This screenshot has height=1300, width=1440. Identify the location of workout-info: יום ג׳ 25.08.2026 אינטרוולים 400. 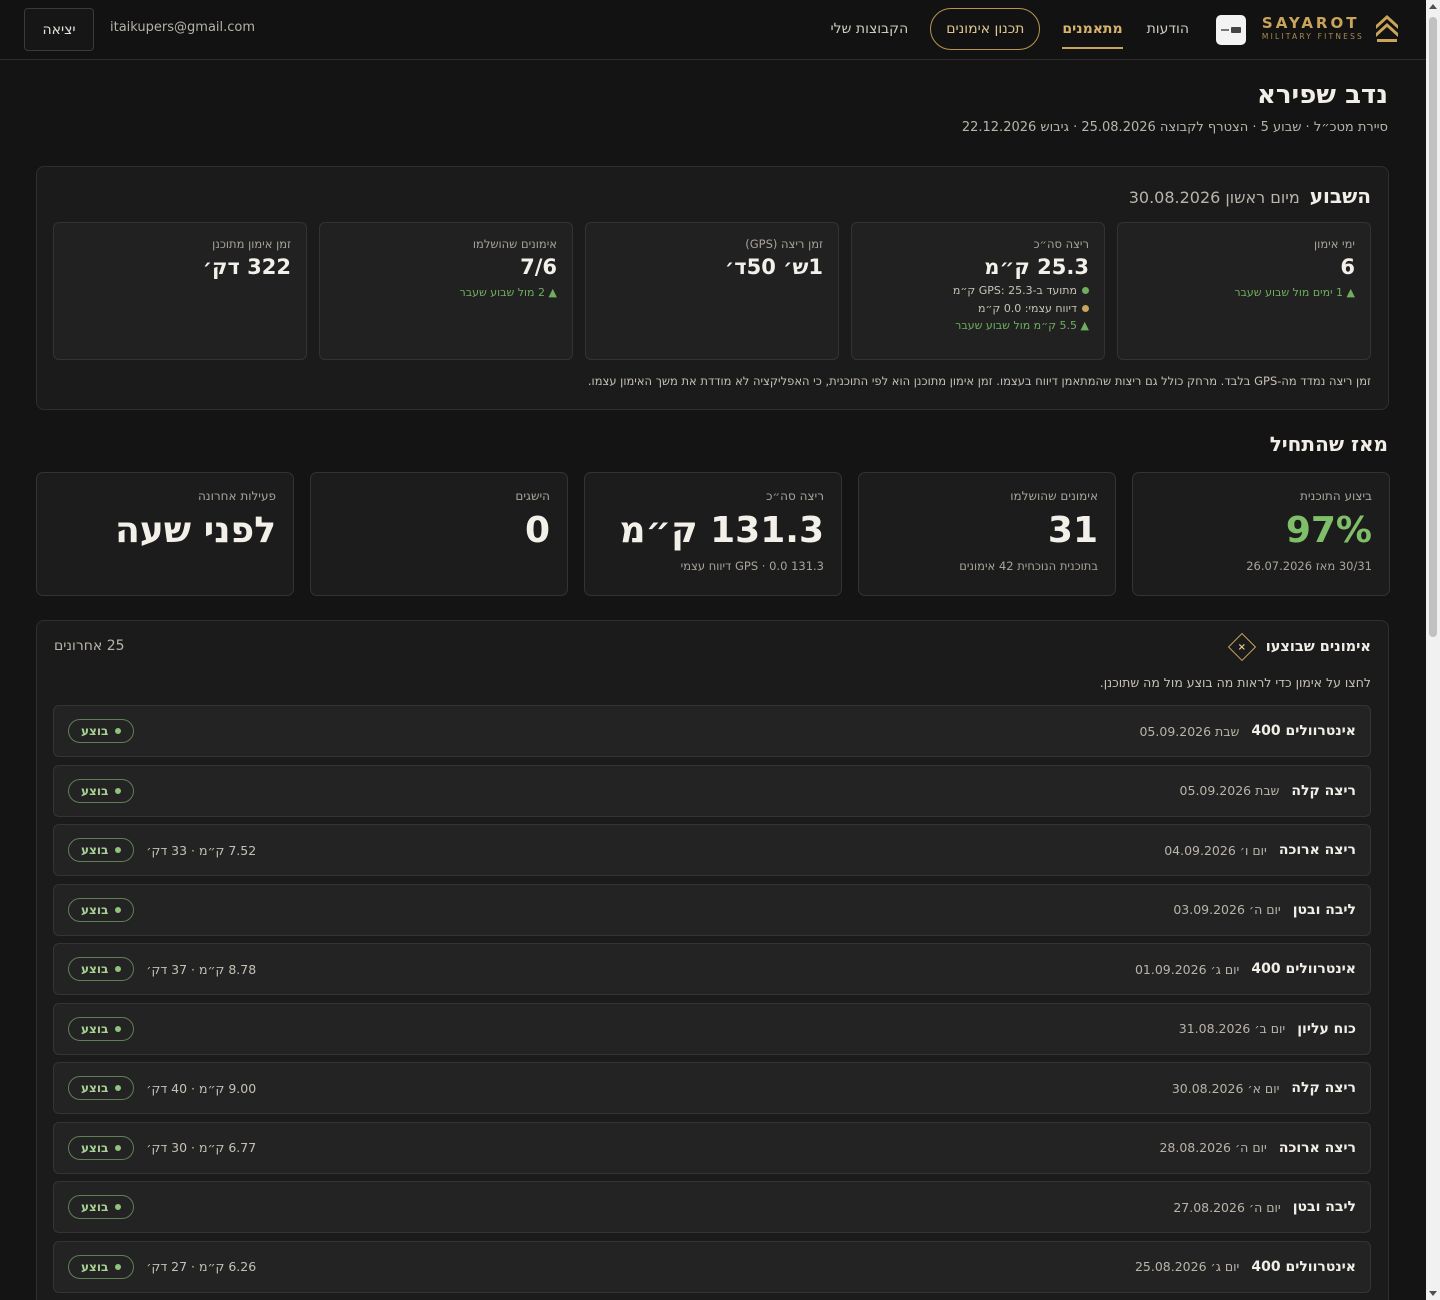
(1245, 1267).